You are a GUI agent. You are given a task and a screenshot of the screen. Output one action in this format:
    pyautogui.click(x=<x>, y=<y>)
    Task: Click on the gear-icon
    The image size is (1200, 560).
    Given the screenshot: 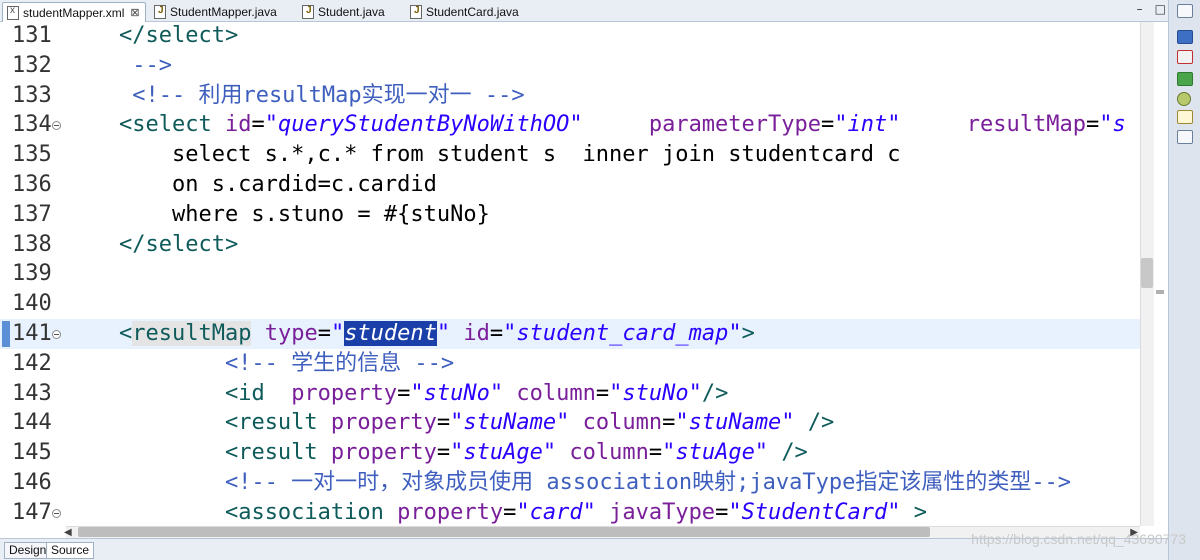 What is the action you would take?
    pyautogui.click(x=1184, y=99)
    